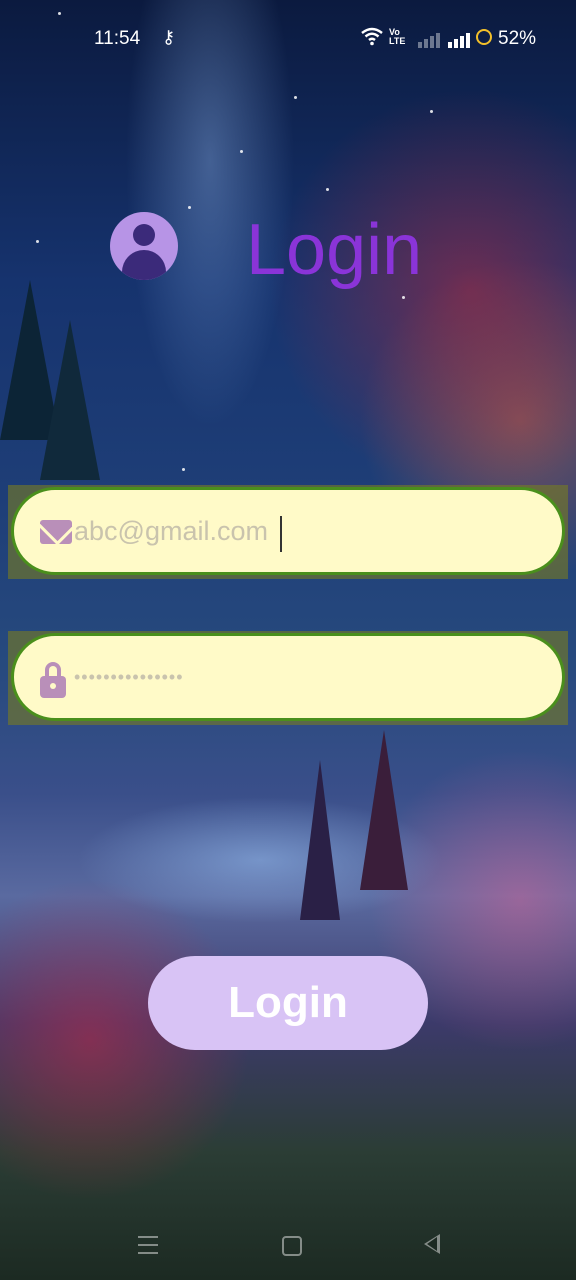 The width and height of the screenshot is (576, 1280). I want to click on email-field-container, so click(288, 532).